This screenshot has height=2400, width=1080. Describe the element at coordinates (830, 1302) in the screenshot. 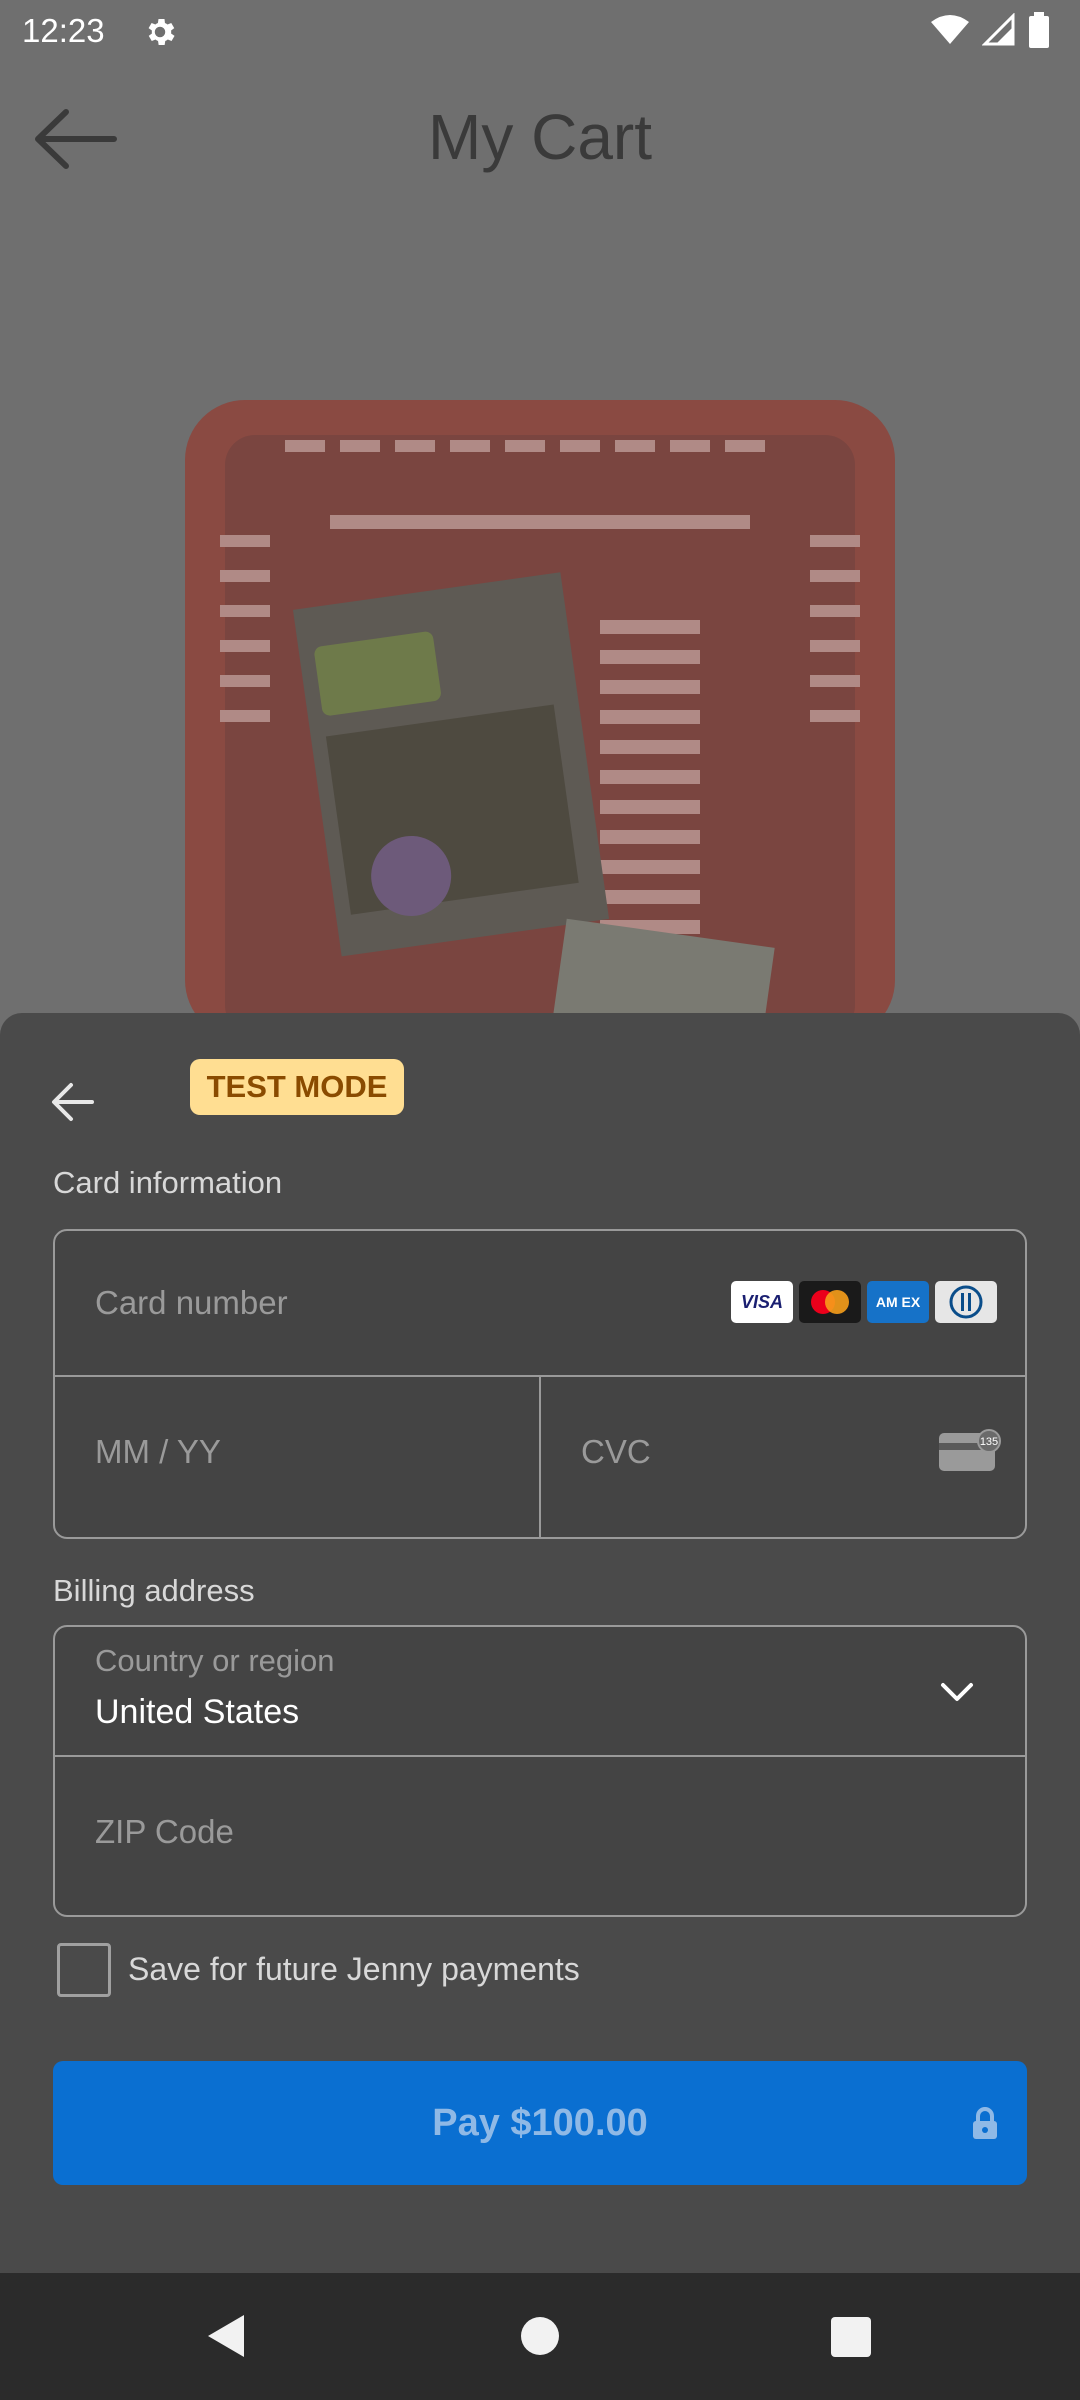

I see `mastercard-icon` at that location.